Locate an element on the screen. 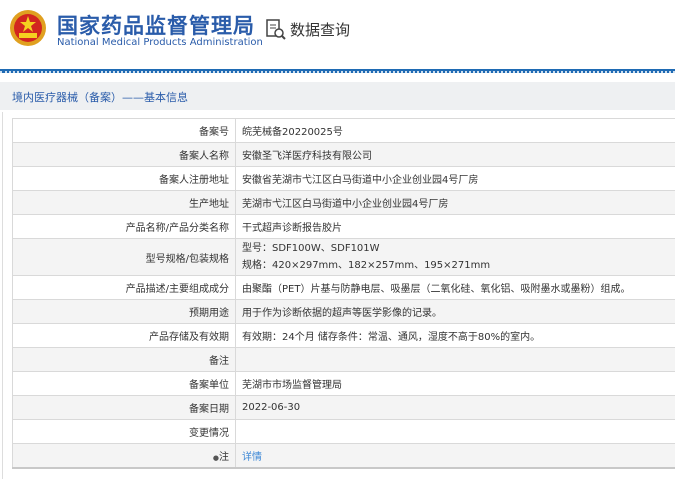 This screenshot has height=479, width=675. table-row: 备案号 皖芜械备20220025号 is located at coordinates (343, 130).